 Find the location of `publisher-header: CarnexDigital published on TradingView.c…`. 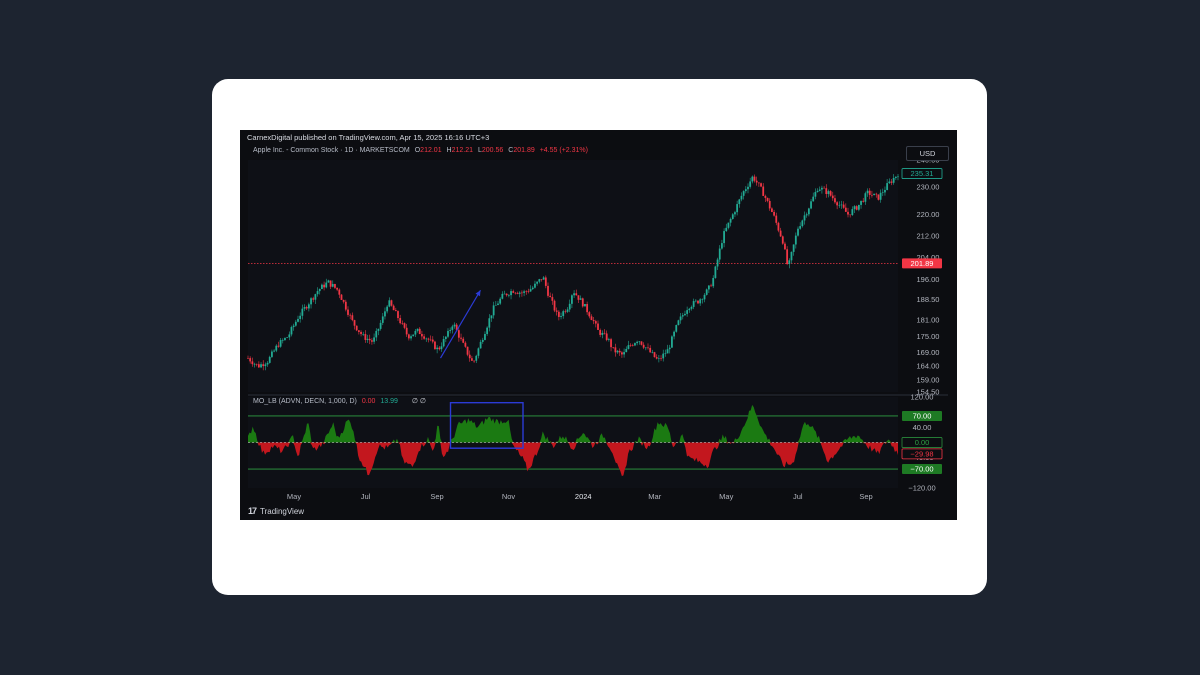

publisher-header: CarnexDigital published on TradingView.c… is located at coordinates (368, 137).